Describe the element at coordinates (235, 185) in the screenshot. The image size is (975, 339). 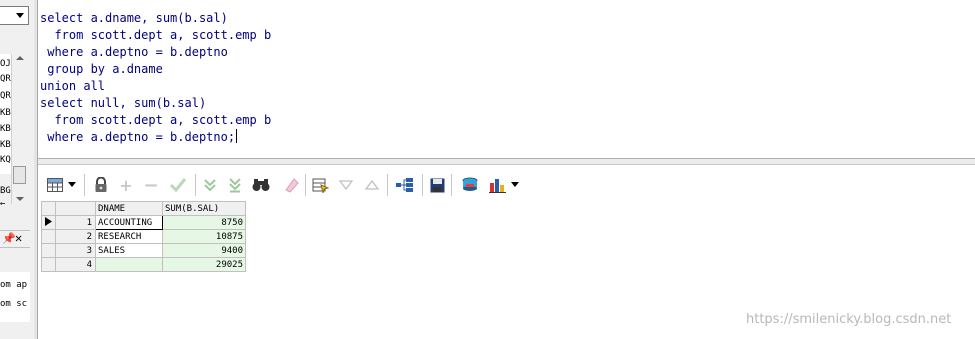
I see `fetch-last-icon` at that location.